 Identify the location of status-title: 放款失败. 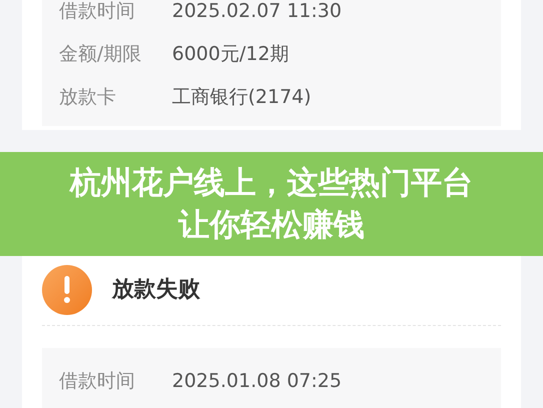
(156, 290).